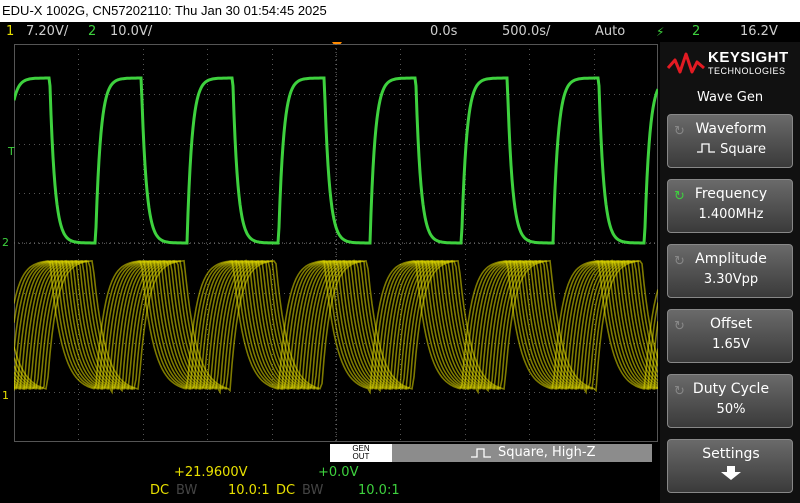  I want to click on ch2-coupling: DC, so click(286, 490).